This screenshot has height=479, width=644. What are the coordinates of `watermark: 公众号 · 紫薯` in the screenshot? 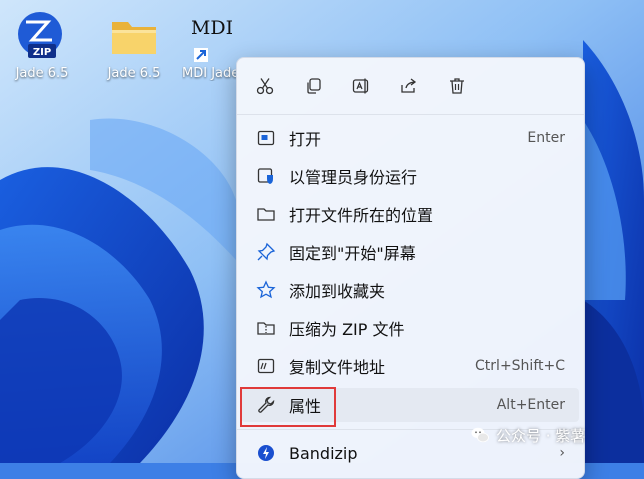 It's located at (557, 435).